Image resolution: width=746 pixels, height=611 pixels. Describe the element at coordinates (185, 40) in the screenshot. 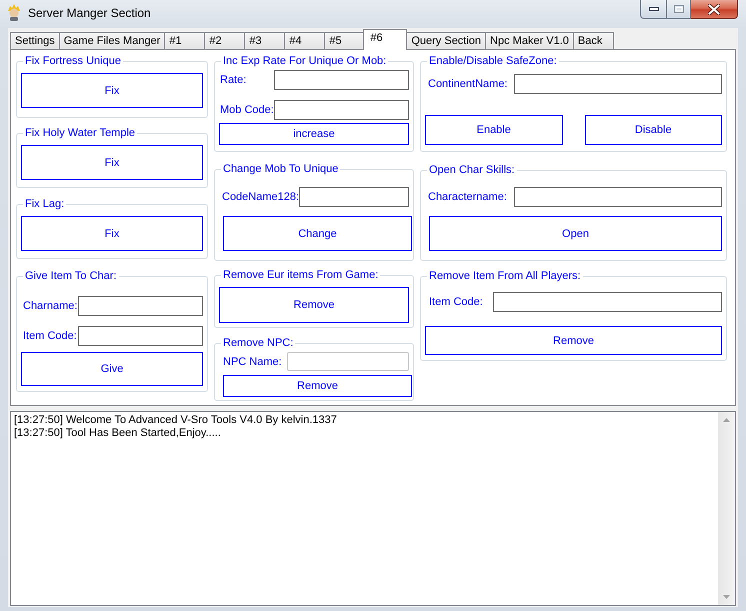

I see `tab: #1` at that location.